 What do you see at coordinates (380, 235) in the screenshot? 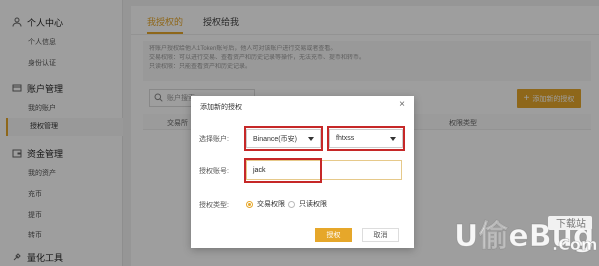
I see `cancel-button: 取消` at bounding box center [380, 235].